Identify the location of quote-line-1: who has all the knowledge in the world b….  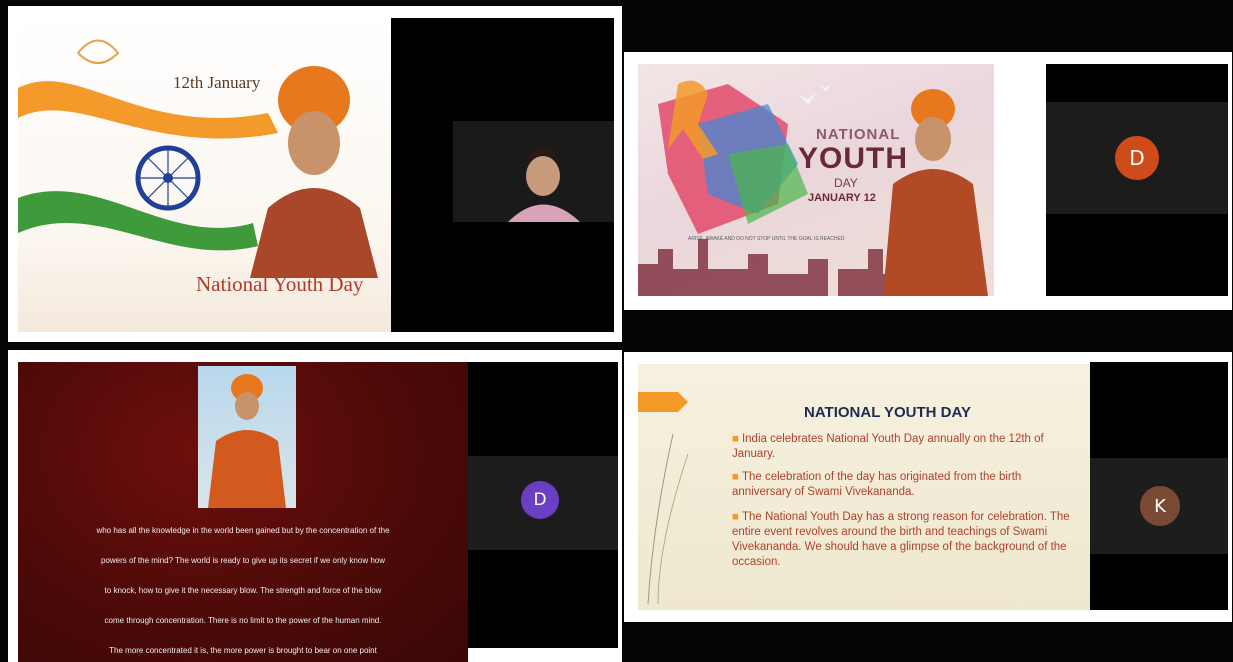
(243, 530).